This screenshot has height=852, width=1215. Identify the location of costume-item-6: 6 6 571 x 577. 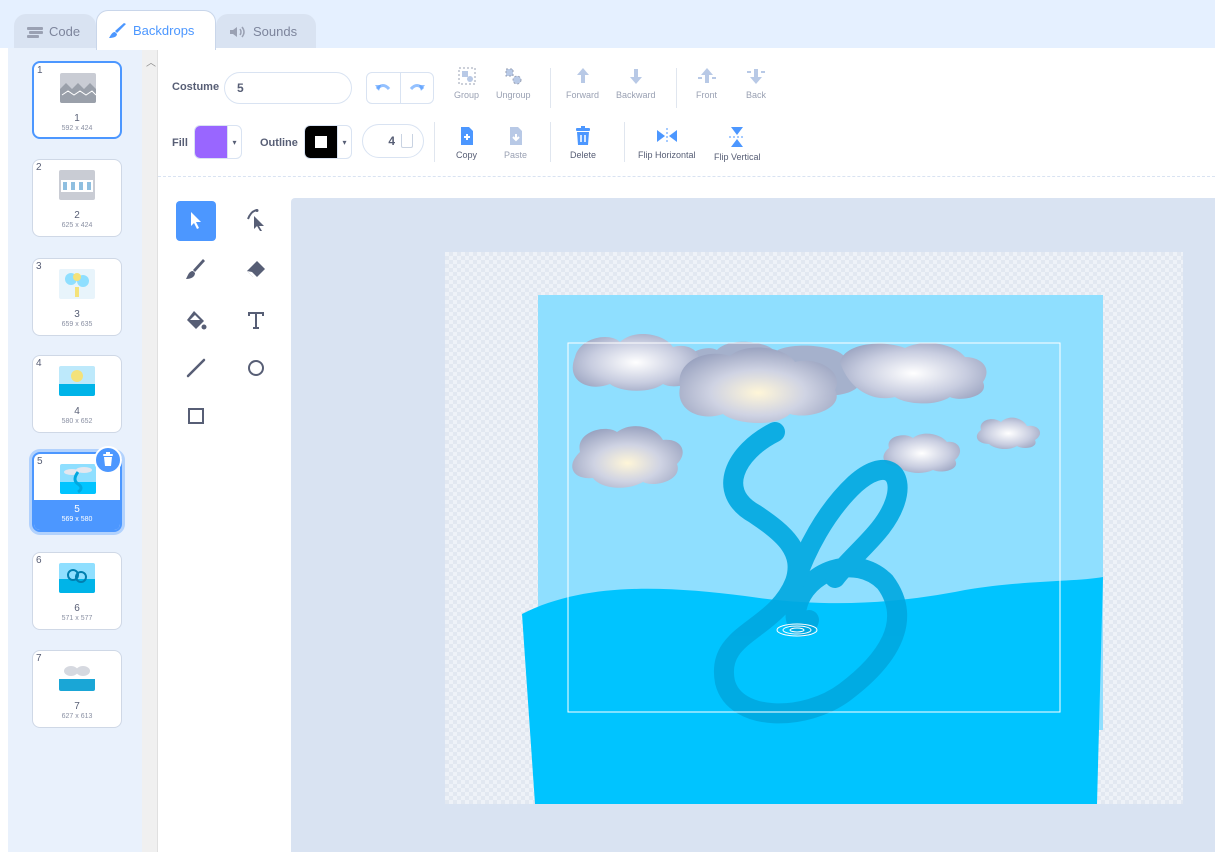
(77, 591).